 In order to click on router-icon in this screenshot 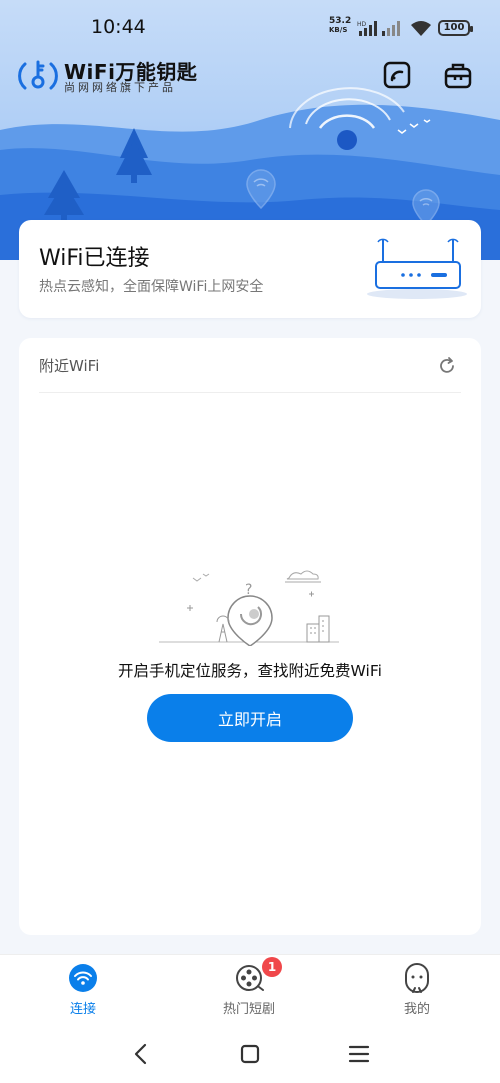, I will do `click(417, 268)`.